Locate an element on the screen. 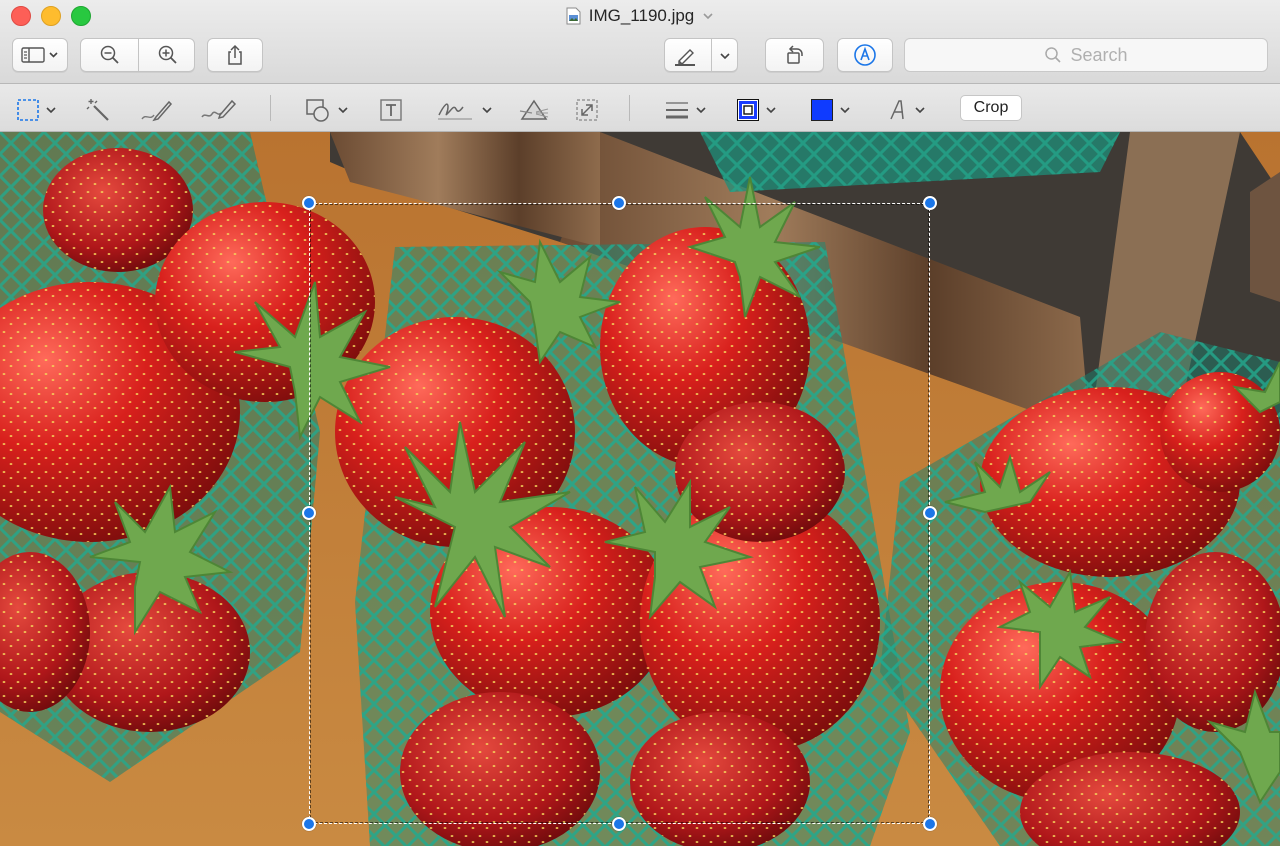 This screenshot has width=1280, height=846. markup-toolbar-button is located at coordinates (865, 55).